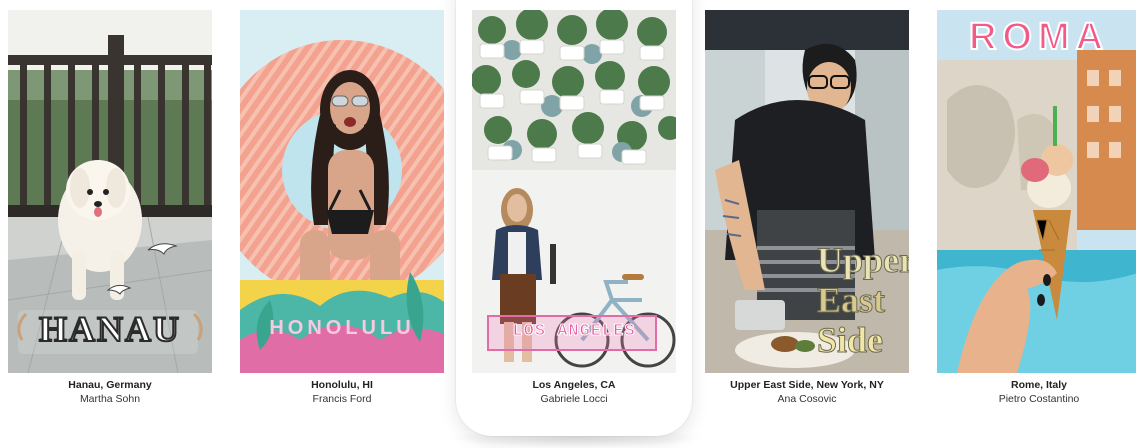  What do you see at coordinates (574, 332) in the screenshot?
I see `geofilter-text-los-angeles: LOS ANGELES` at bounding box center [574, 332].